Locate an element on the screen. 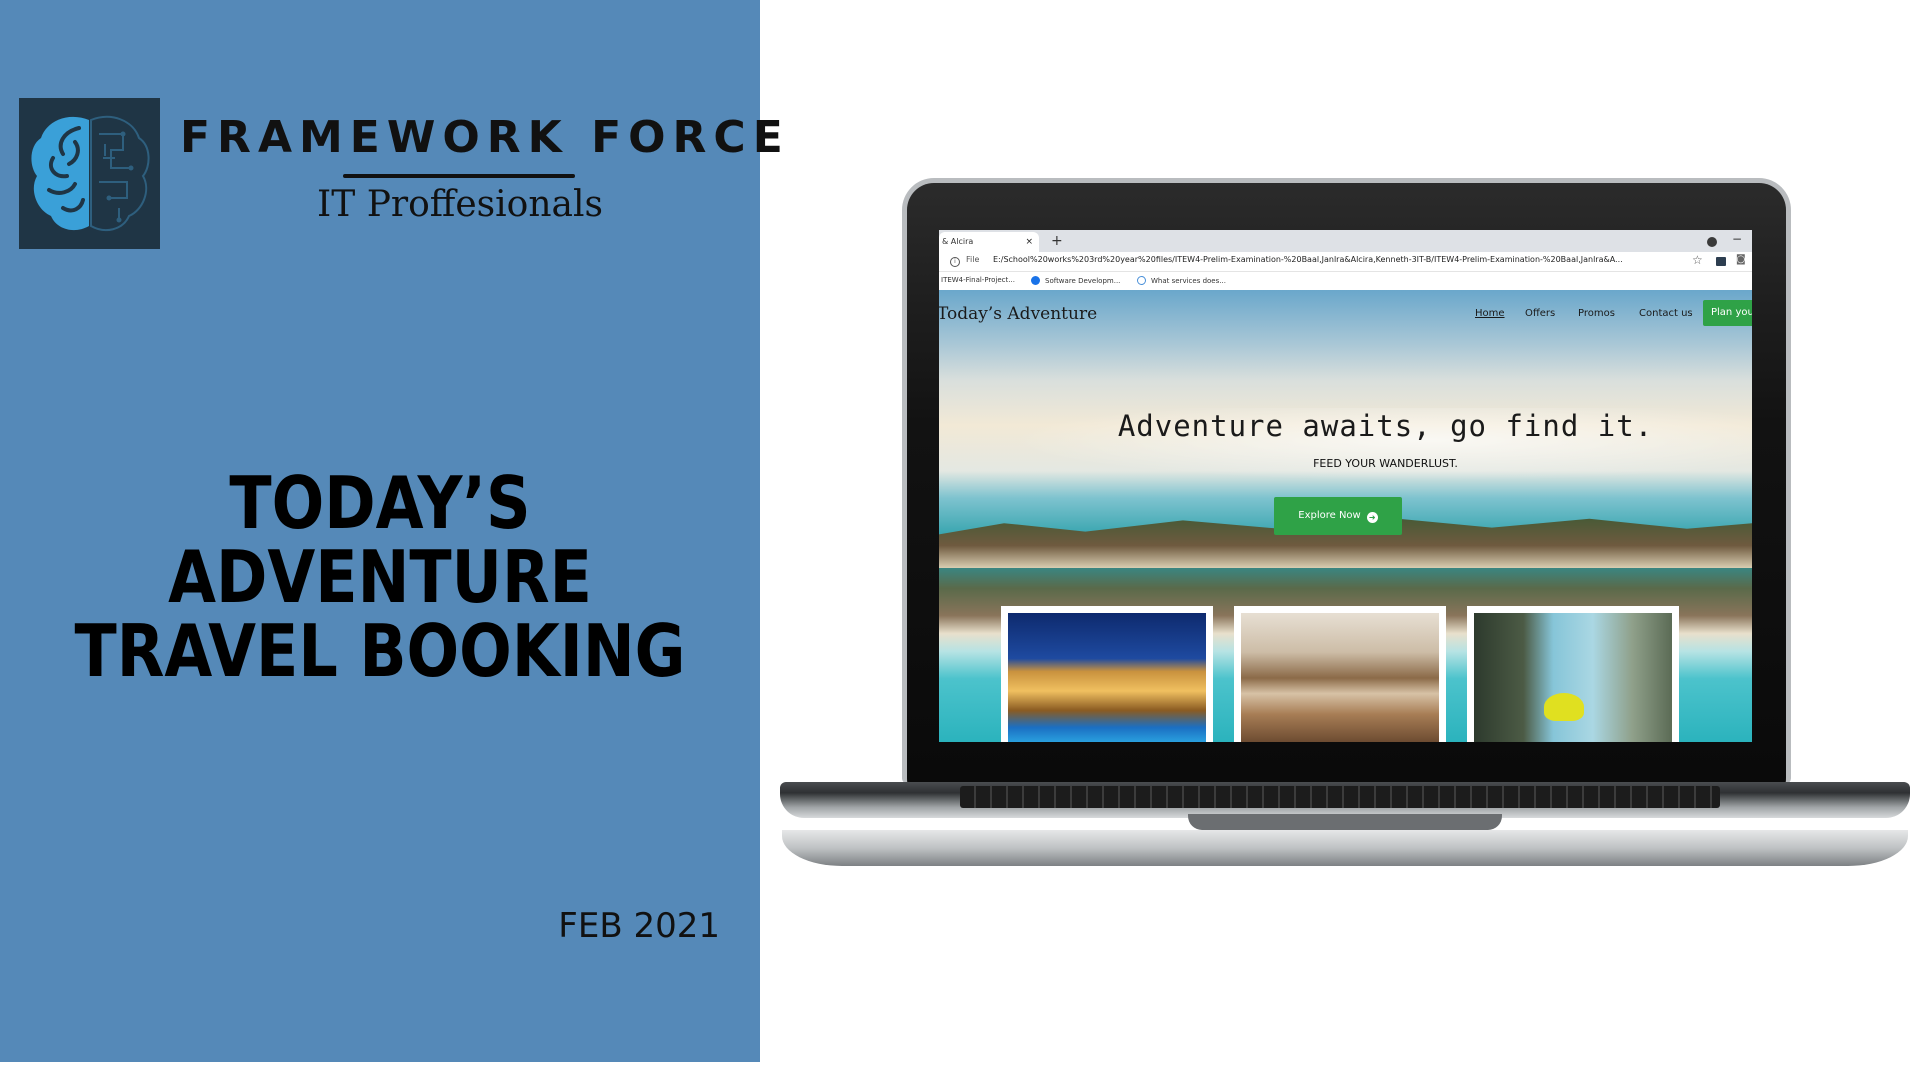 The image size is (1920, 1080). laptop-notch is located at coordinates (1345, 822).